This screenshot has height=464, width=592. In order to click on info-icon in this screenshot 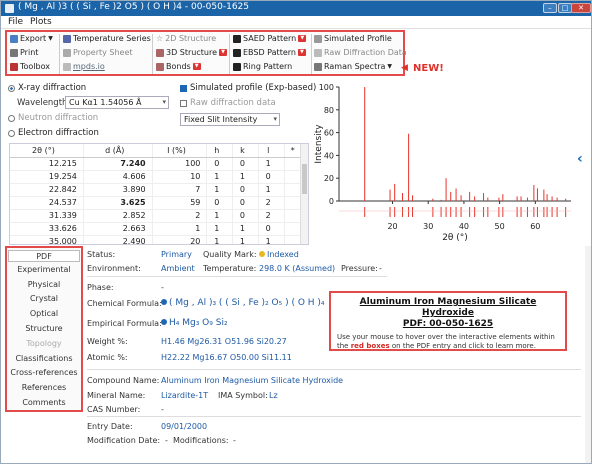, I will do `click(164, 302)`.